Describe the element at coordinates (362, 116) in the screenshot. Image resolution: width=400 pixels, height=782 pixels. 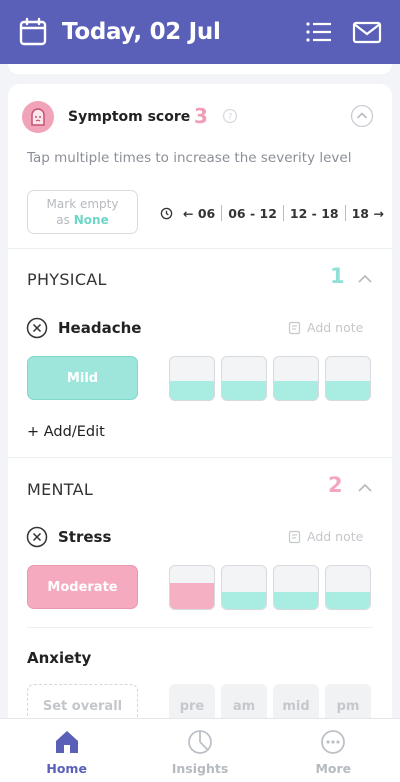
I see `collapse-icon` at that location.